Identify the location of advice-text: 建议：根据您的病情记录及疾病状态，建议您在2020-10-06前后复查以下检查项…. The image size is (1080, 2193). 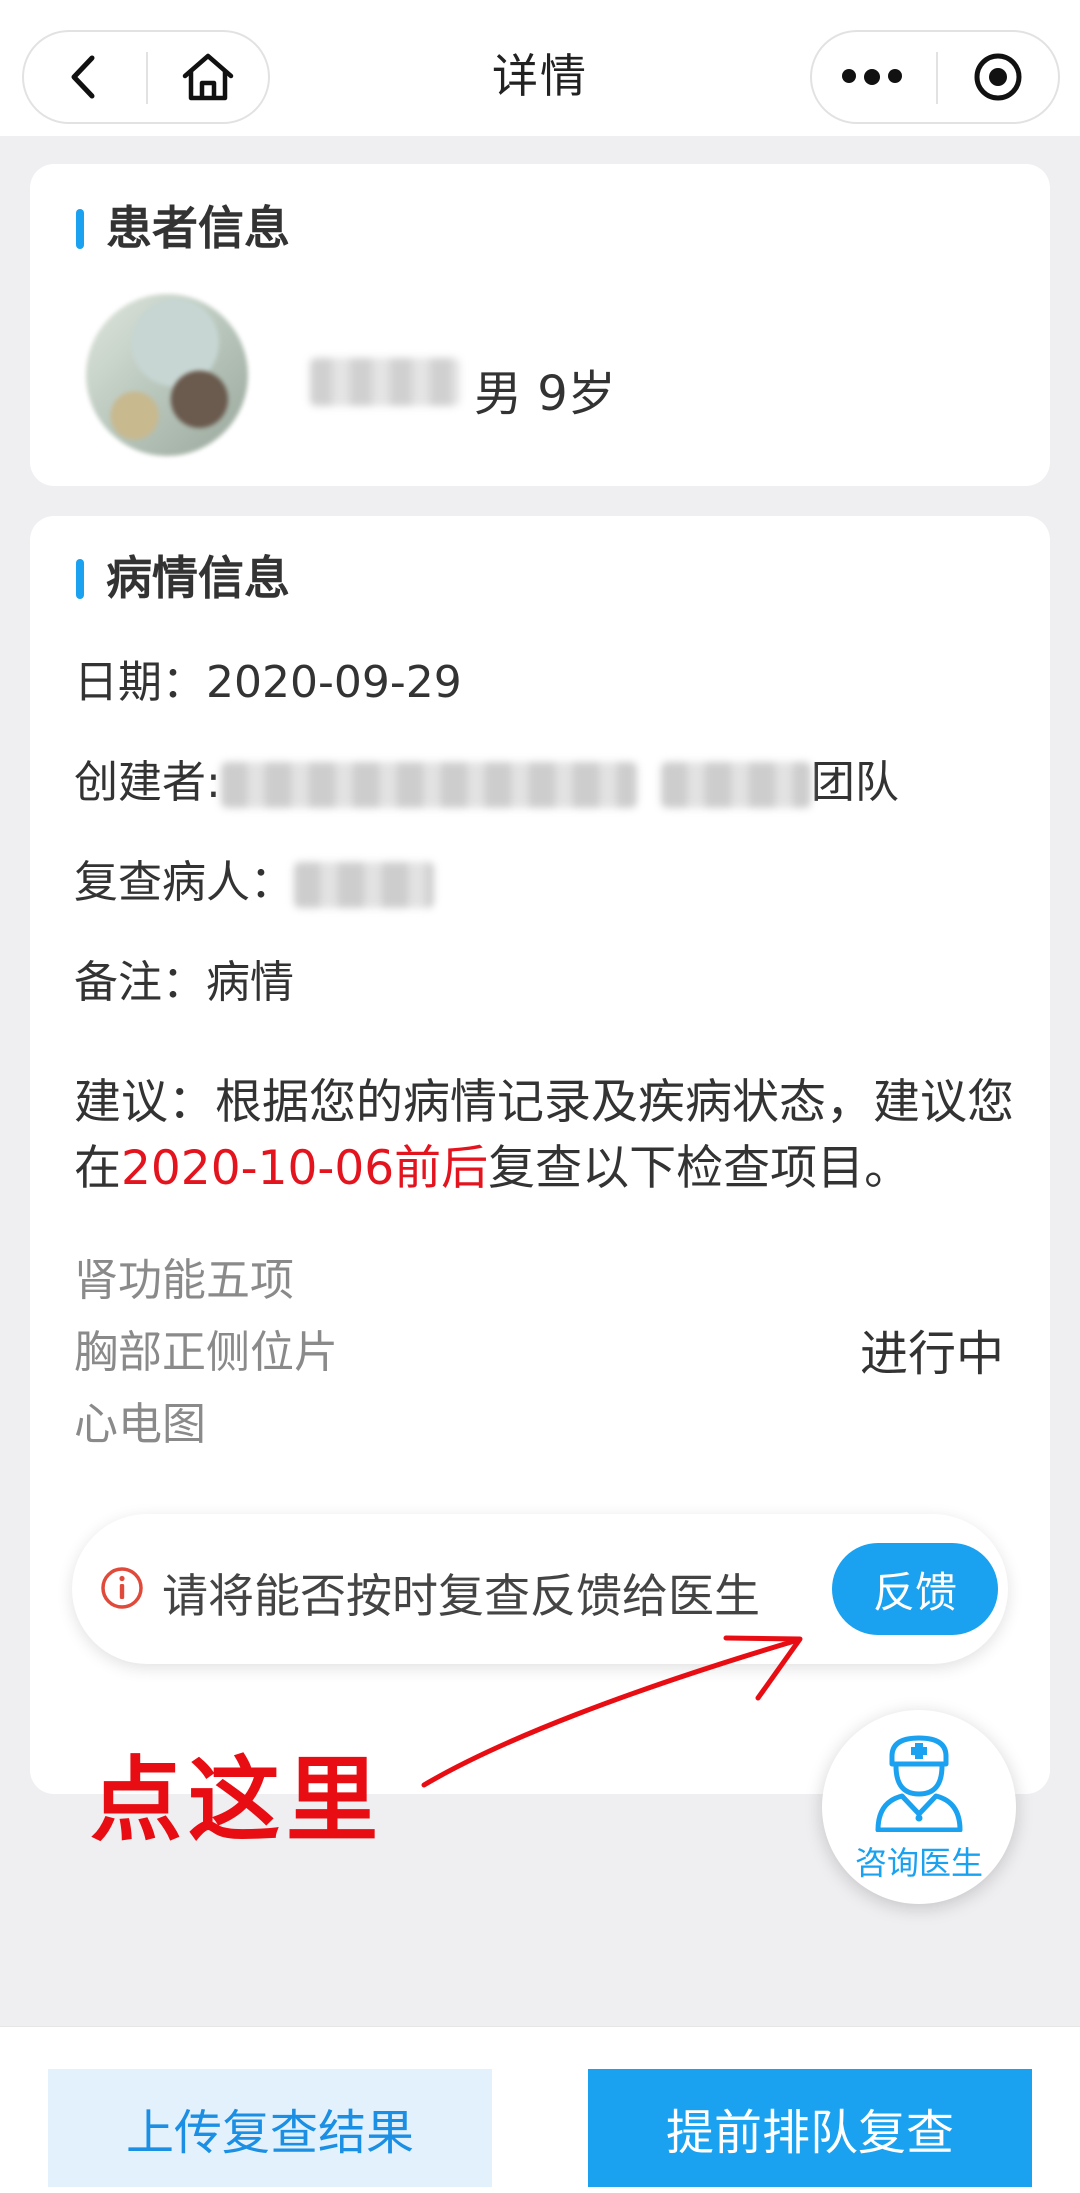
(554, 1136).